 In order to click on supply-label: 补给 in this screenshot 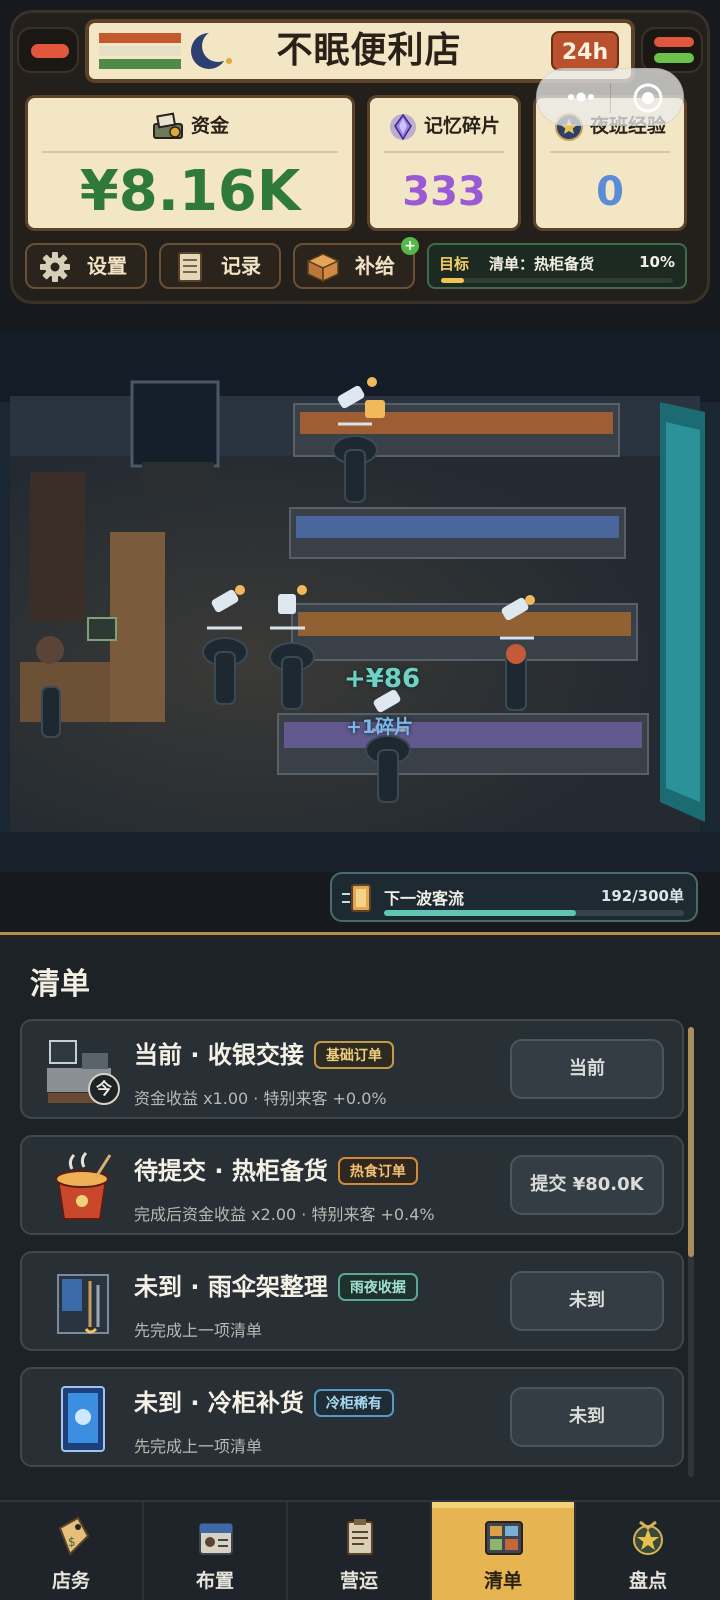, I will do `click(375, 266)`.